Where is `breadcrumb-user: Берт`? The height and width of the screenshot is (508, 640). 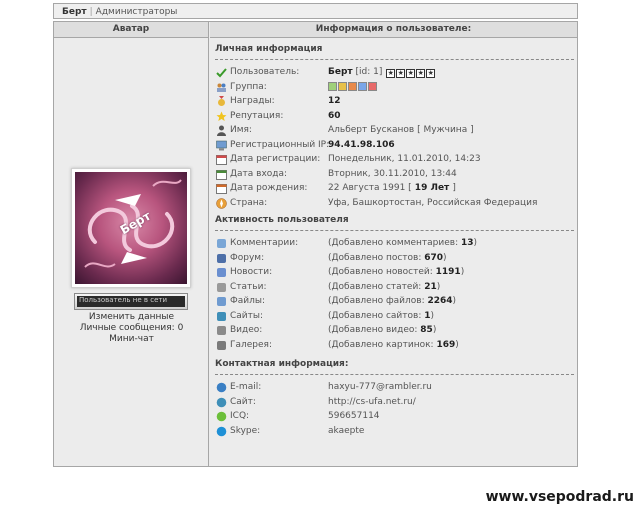 breadcrumb-user: Берт is located at coordinates (74, 12).